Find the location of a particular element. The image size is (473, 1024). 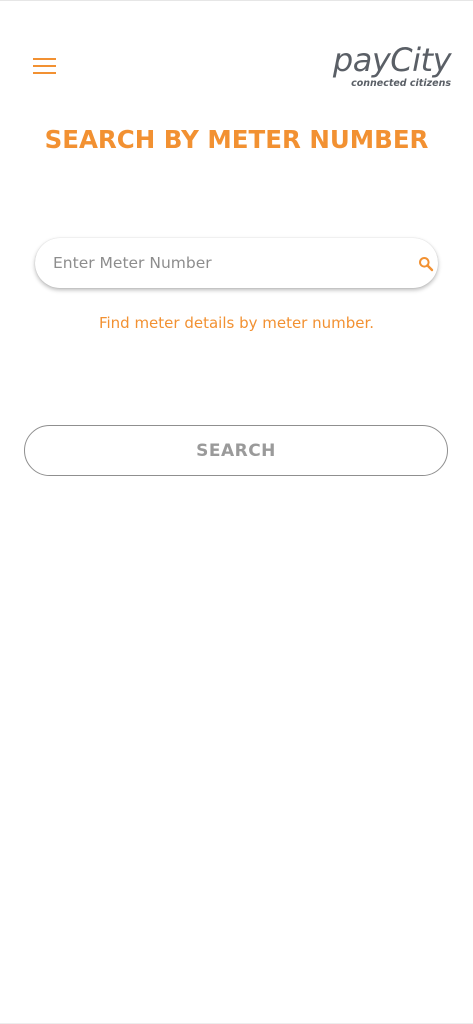

logo-tagline: connected citizens is located at coordinates (401, 83).